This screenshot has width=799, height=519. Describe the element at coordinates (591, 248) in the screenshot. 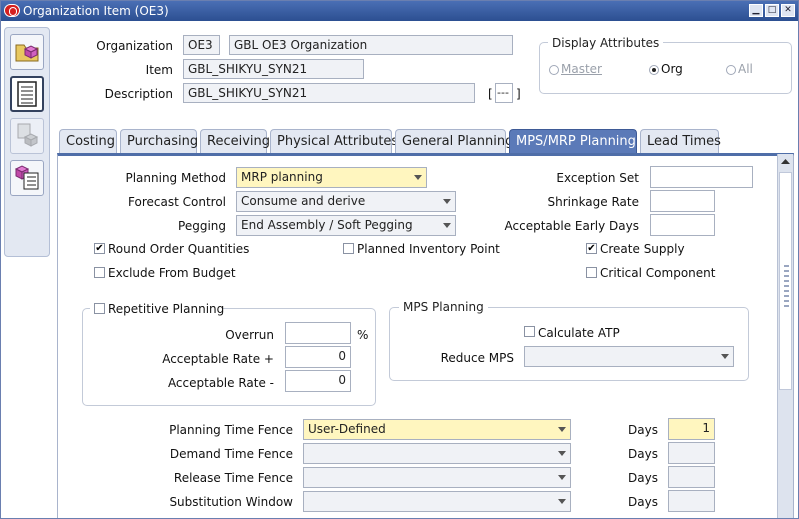

I see `create-supply-checkbox: ✔` at that location.